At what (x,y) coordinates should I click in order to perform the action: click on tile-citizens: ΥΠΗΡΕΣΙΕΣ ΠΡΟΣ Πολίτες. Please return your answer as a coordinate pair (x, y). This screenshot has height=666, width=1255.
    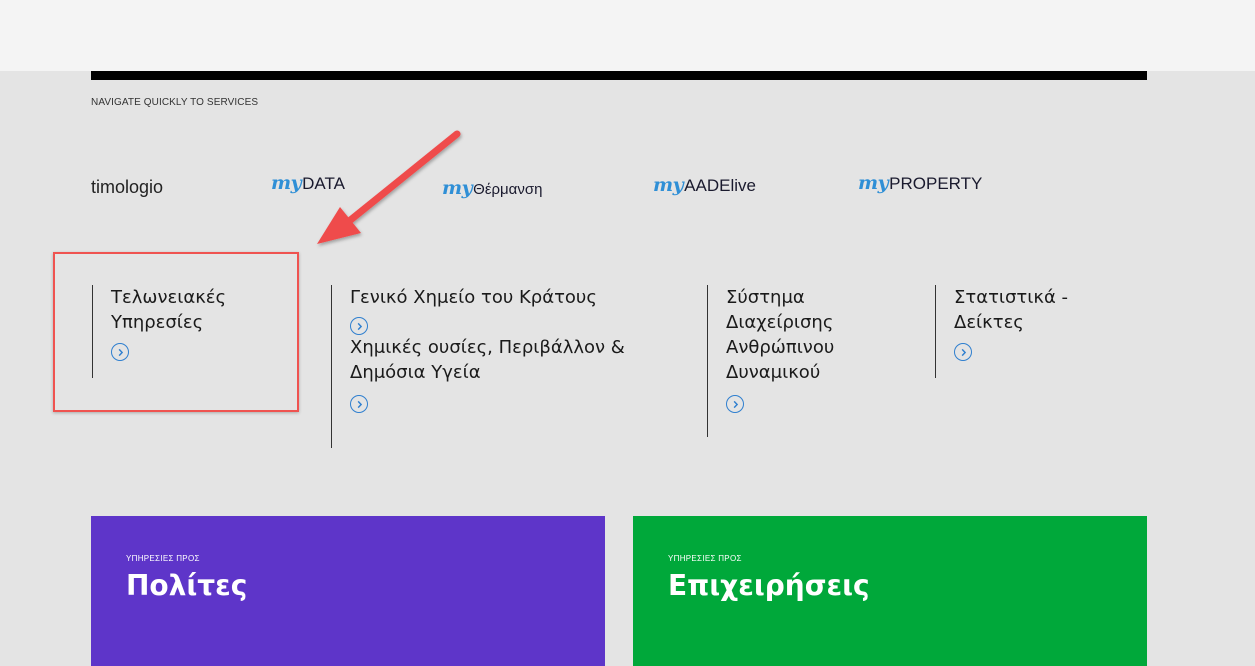
    Looking at the image, I should click on (348, 591).